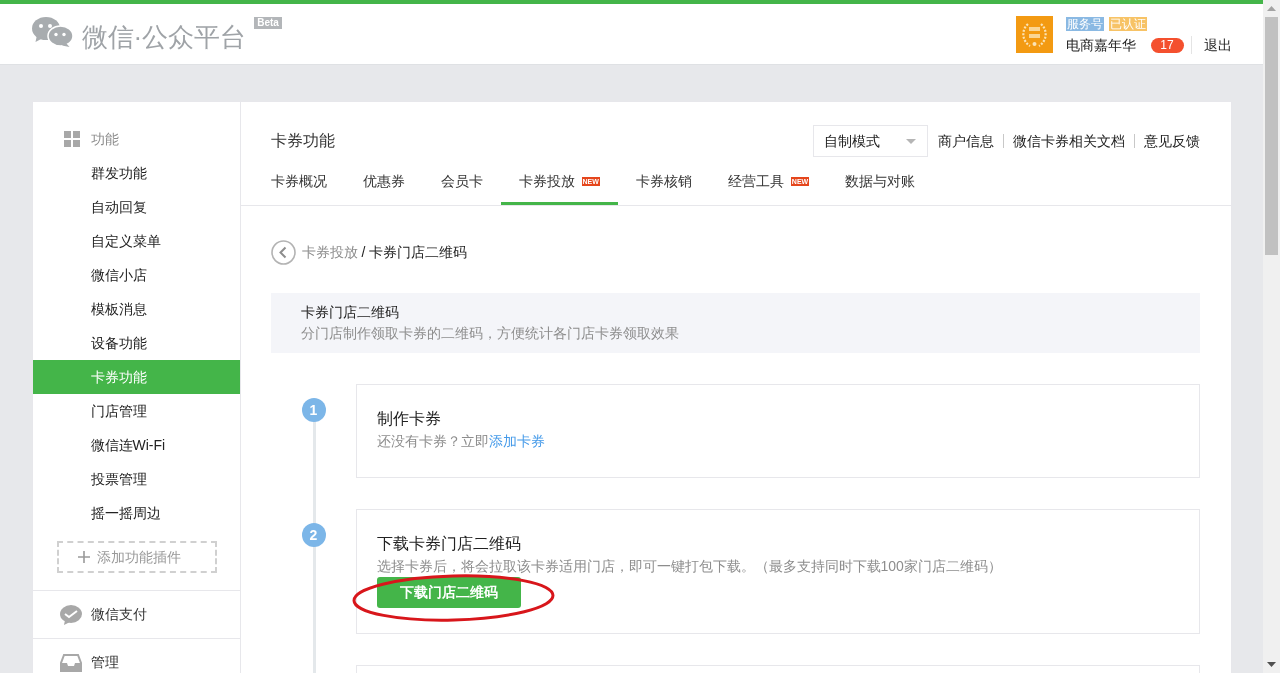 The width and height of the screenshot is (1280, 673). I want to click on grid-icon, so click(71, 139).